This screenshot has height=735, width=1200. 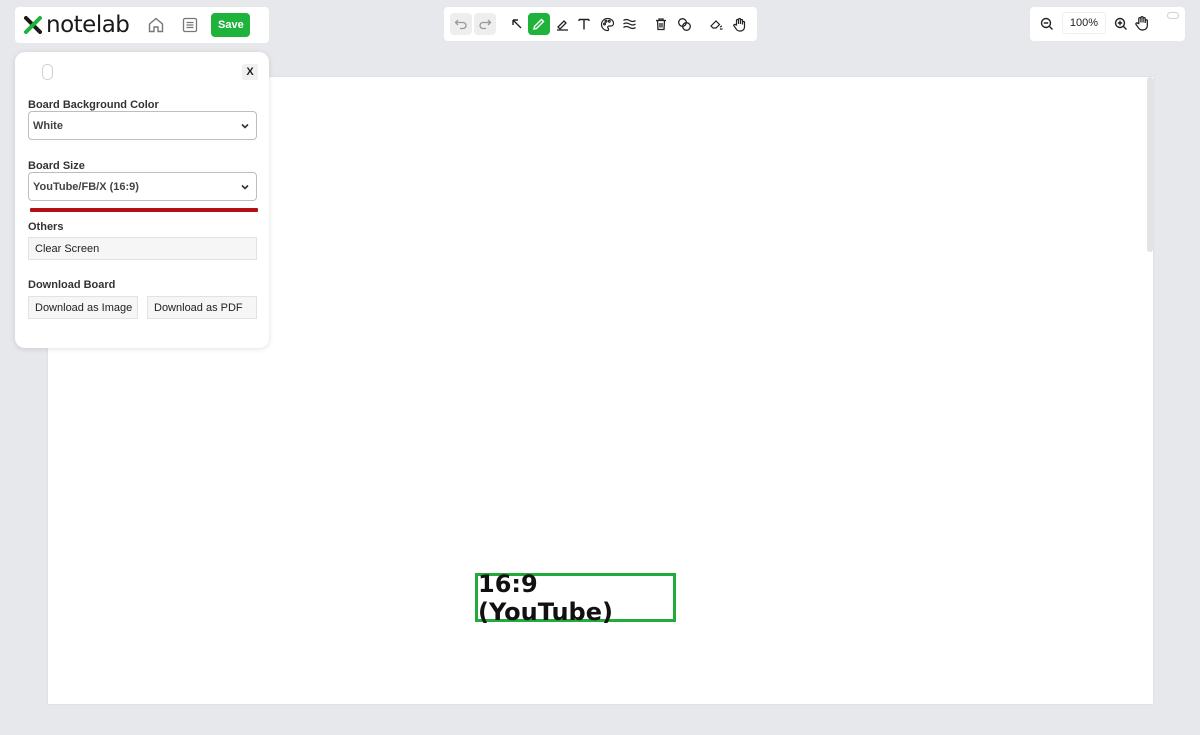 I want to click on hand-icon, so click(x=739, y=24).